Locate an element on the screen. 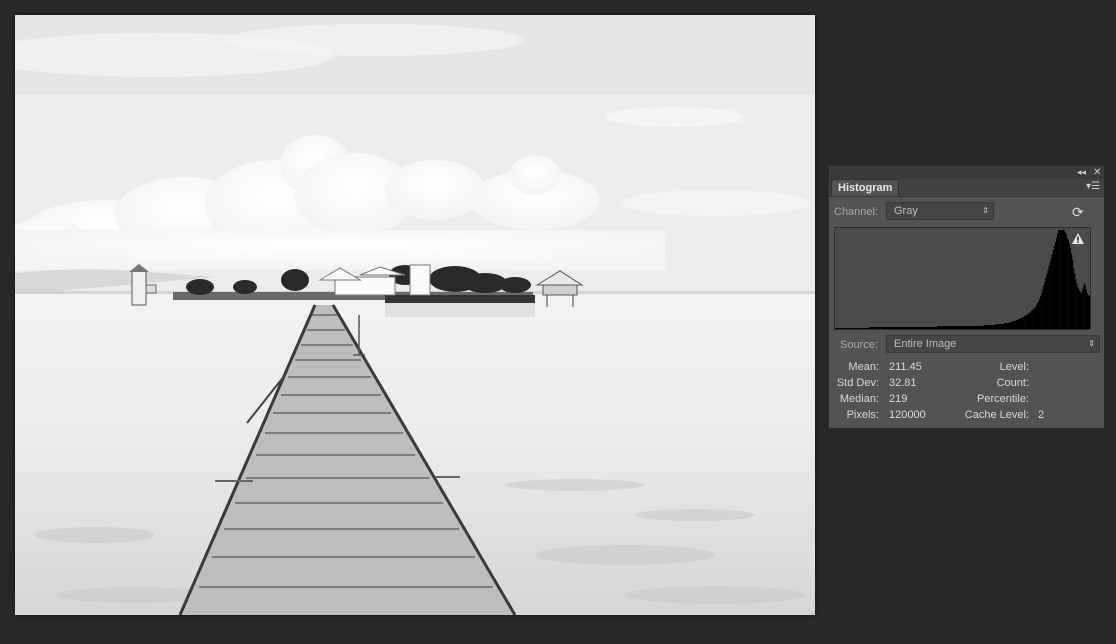  level-label: Level: is located at coordinates (1014, 367).